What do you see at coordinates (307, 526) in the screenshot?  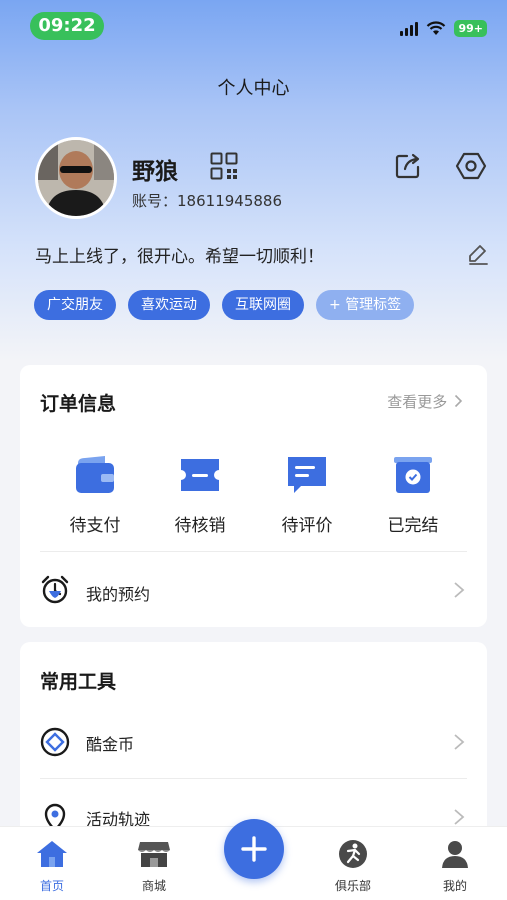 I see `order-label: 待评价` at bounding box center [307, 526].